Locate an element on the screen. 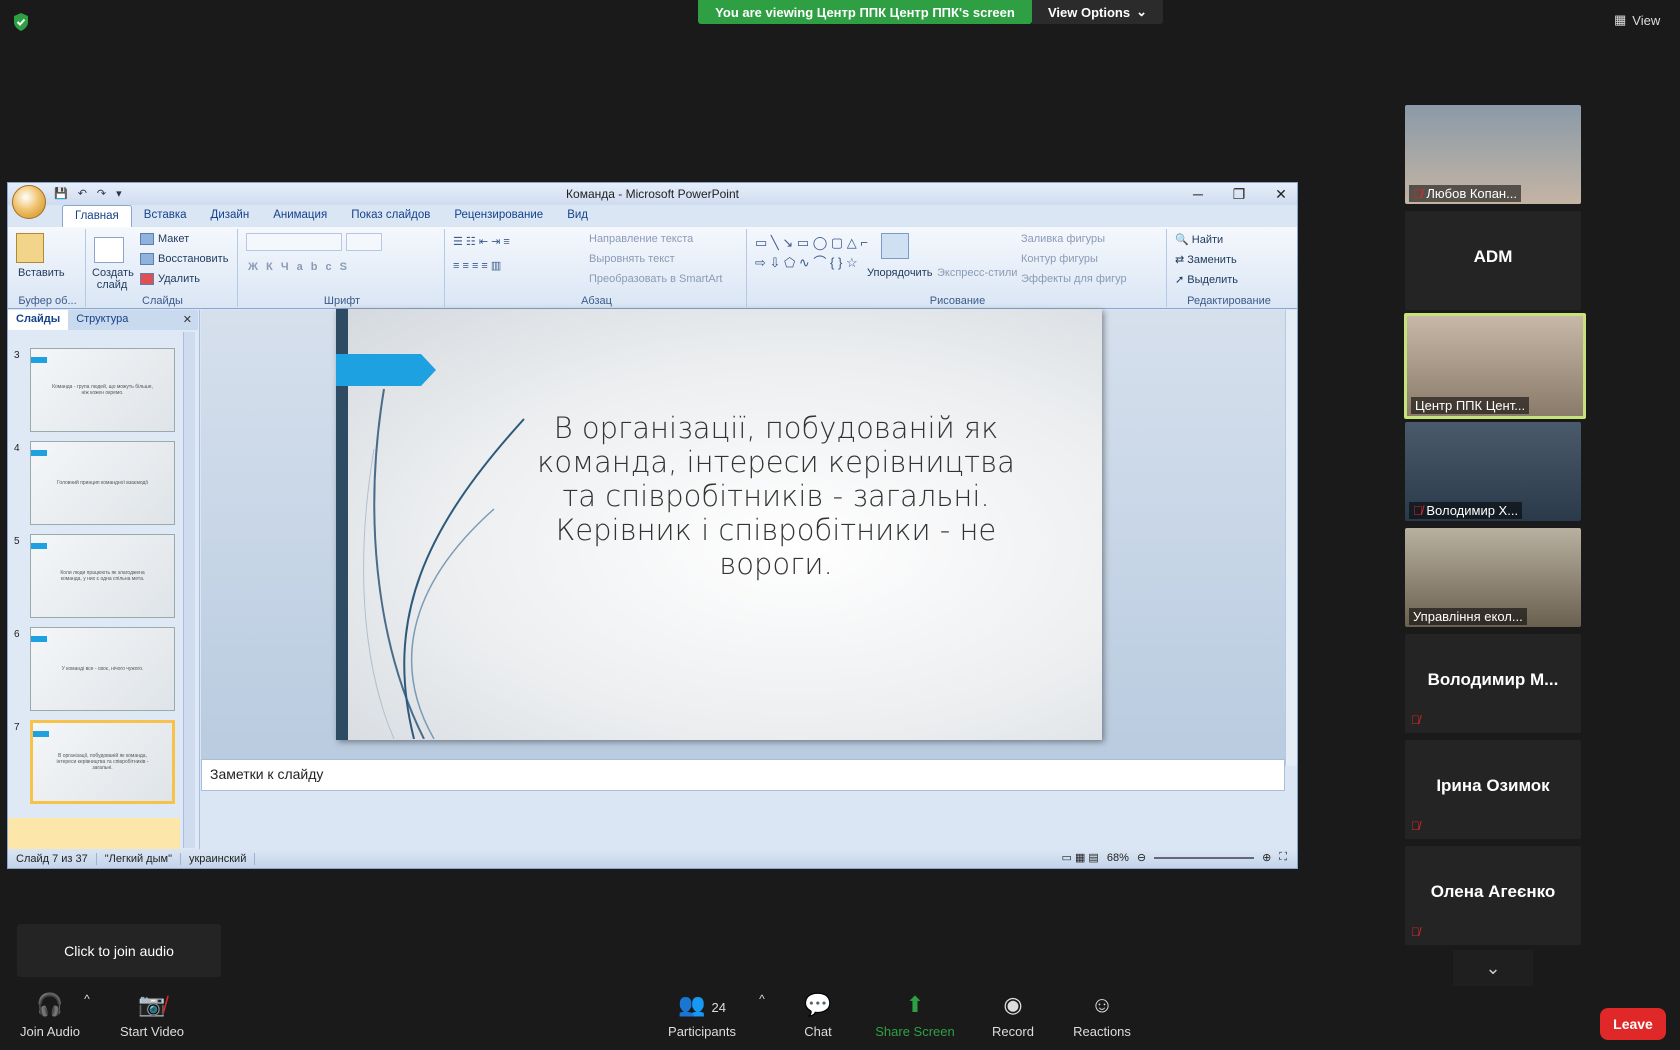 This screenshot has height=1050, width=1680. customize-qat-icon: ▾ is located at coordinates (119, 193).